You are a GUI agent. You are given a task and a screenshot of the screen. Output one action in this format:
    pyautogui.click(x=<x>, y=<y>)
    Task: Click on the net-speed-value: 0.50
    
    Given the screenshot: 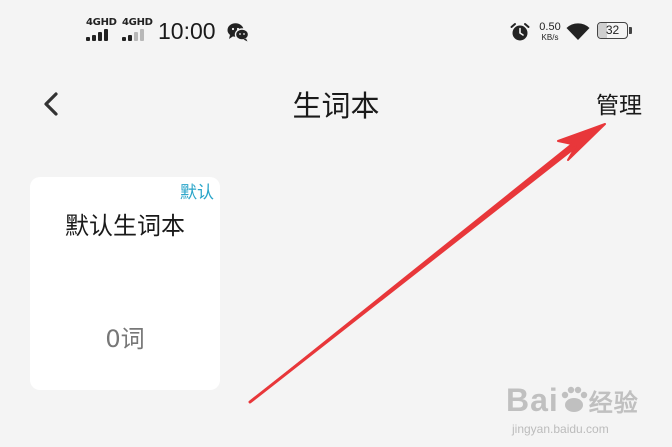 What is the action you would take?
    pyautogui.click(x=550, y=27)
    